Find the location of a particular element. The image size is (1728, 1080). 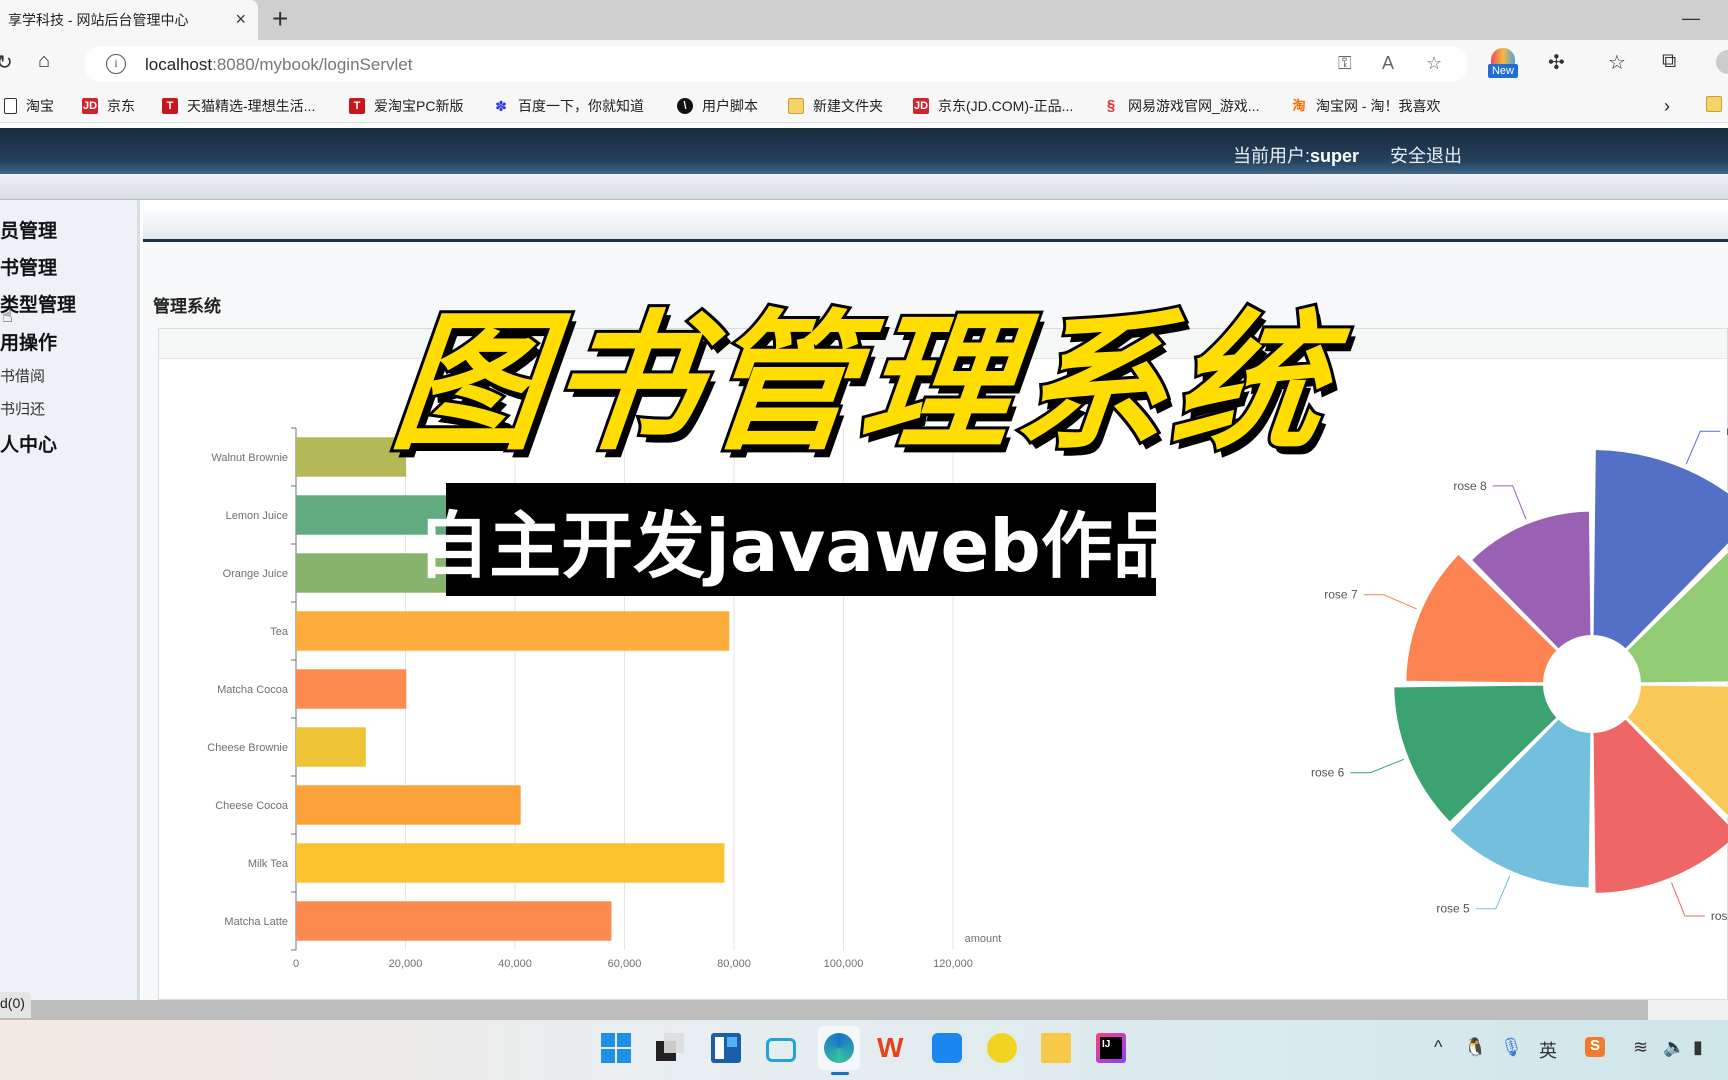

add-favorite-icon: ☆ is located at coordinates (1434, 63).